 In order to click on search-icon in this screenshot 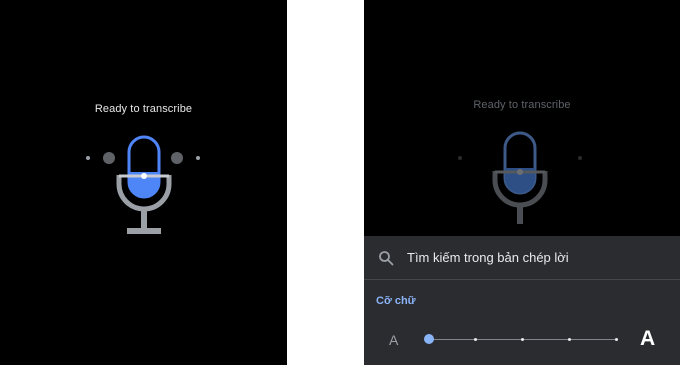, I will do `click(386, 258)`.